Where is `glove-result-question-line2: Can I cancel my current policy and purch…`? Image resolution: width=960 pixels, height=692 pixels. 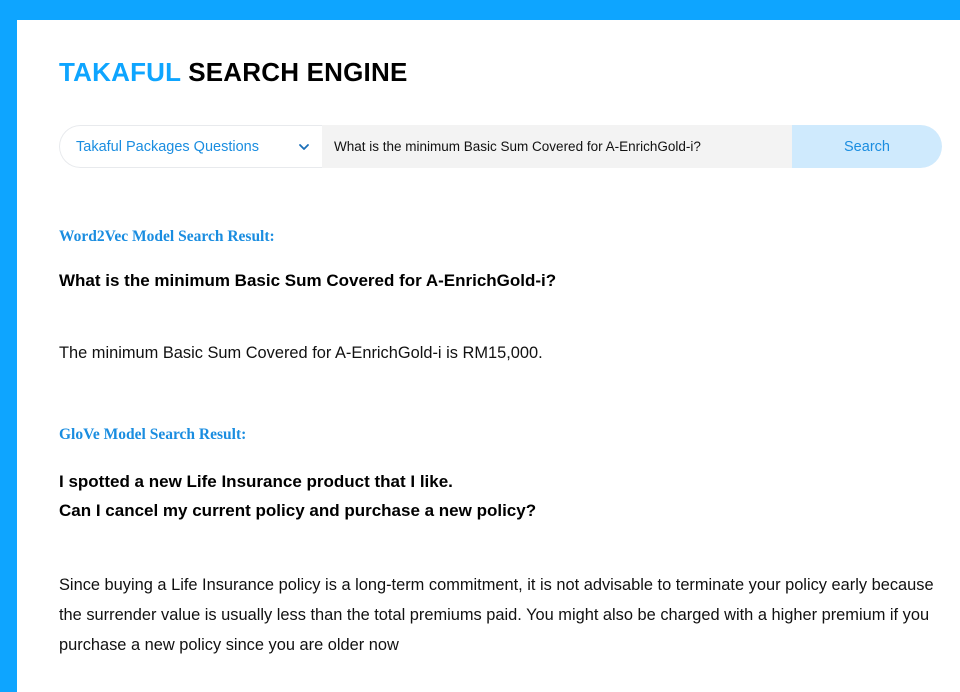
glove-result-question-line2: Can I cancel my current policy and purch… is located at coordinates (298, 510).